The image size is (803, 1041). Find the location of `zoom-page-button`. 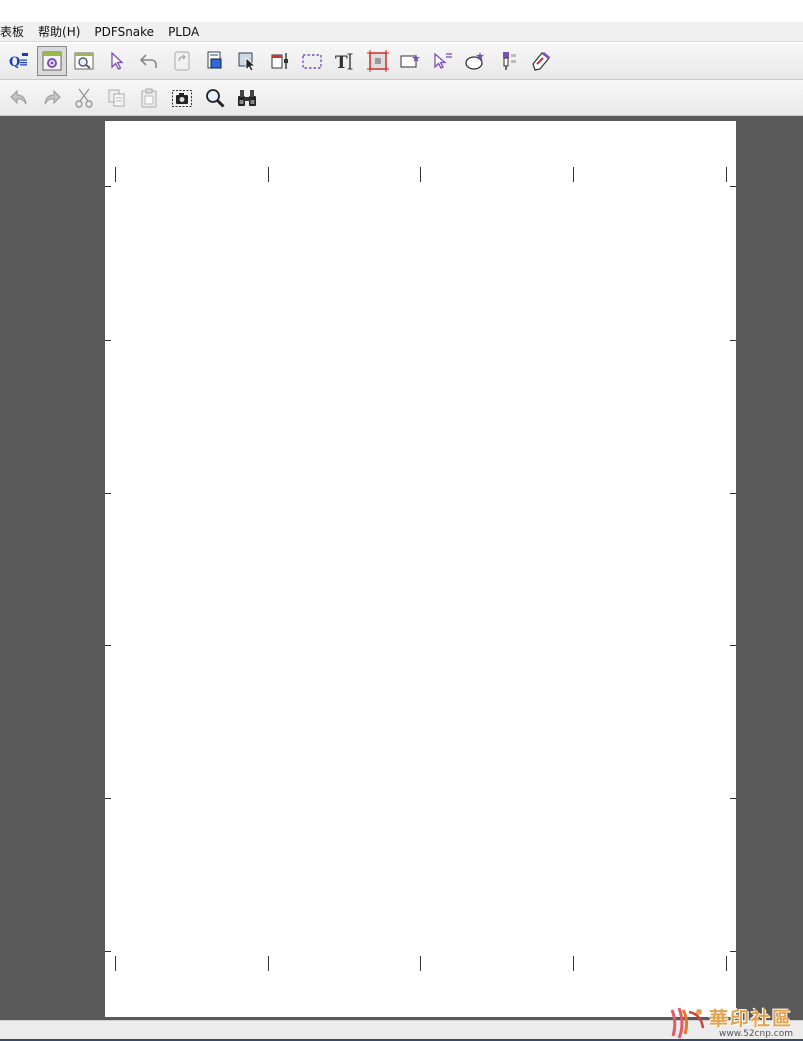

zoom-page-button is located at coordinates (84, 61).